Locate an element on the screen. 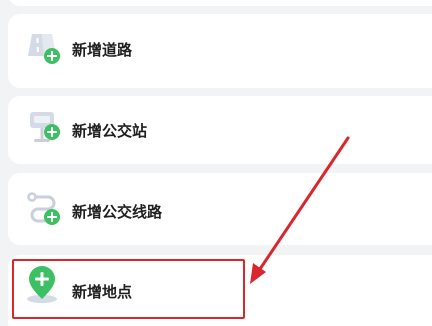 The height and width of the screenshot is (326, 432). menu-item-label: 新增公交线路 is located at coordinates (117, 212).